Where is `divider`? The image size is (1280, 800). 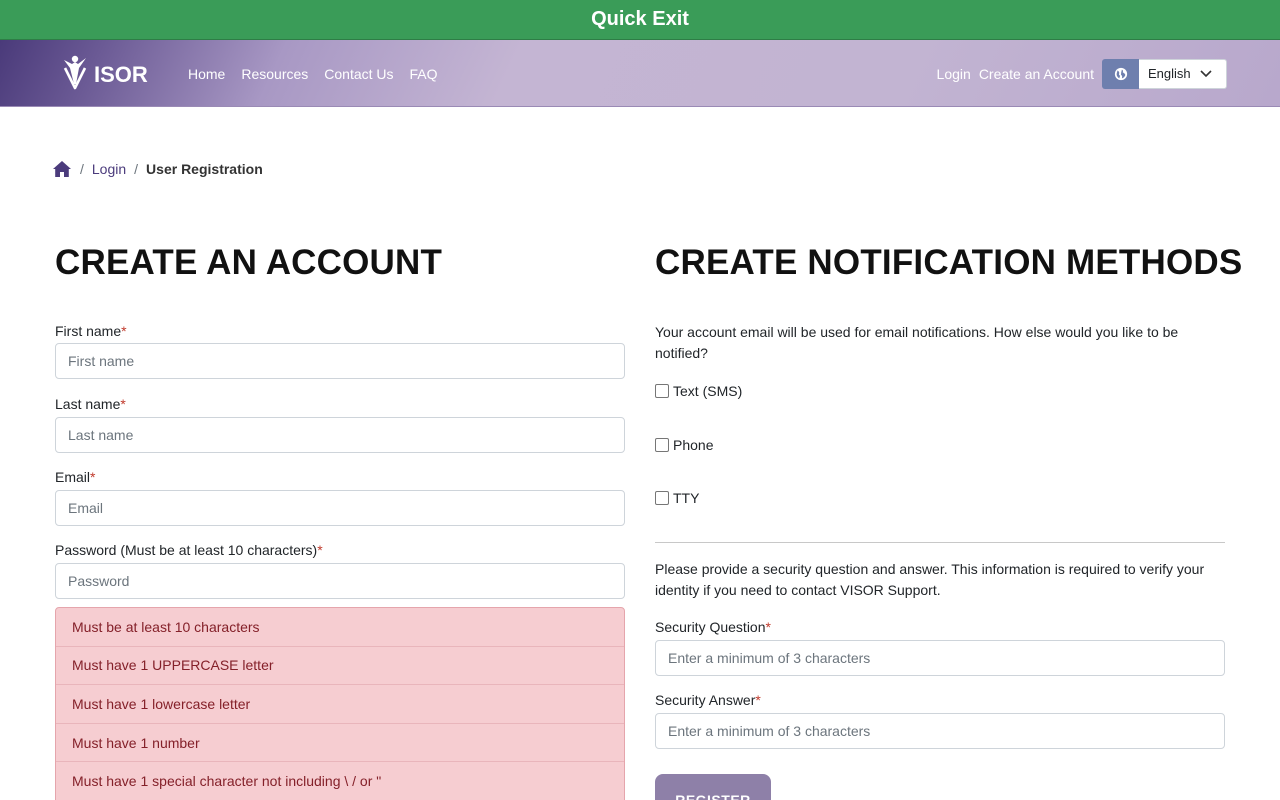
divider is located at coordinates (940, 542).